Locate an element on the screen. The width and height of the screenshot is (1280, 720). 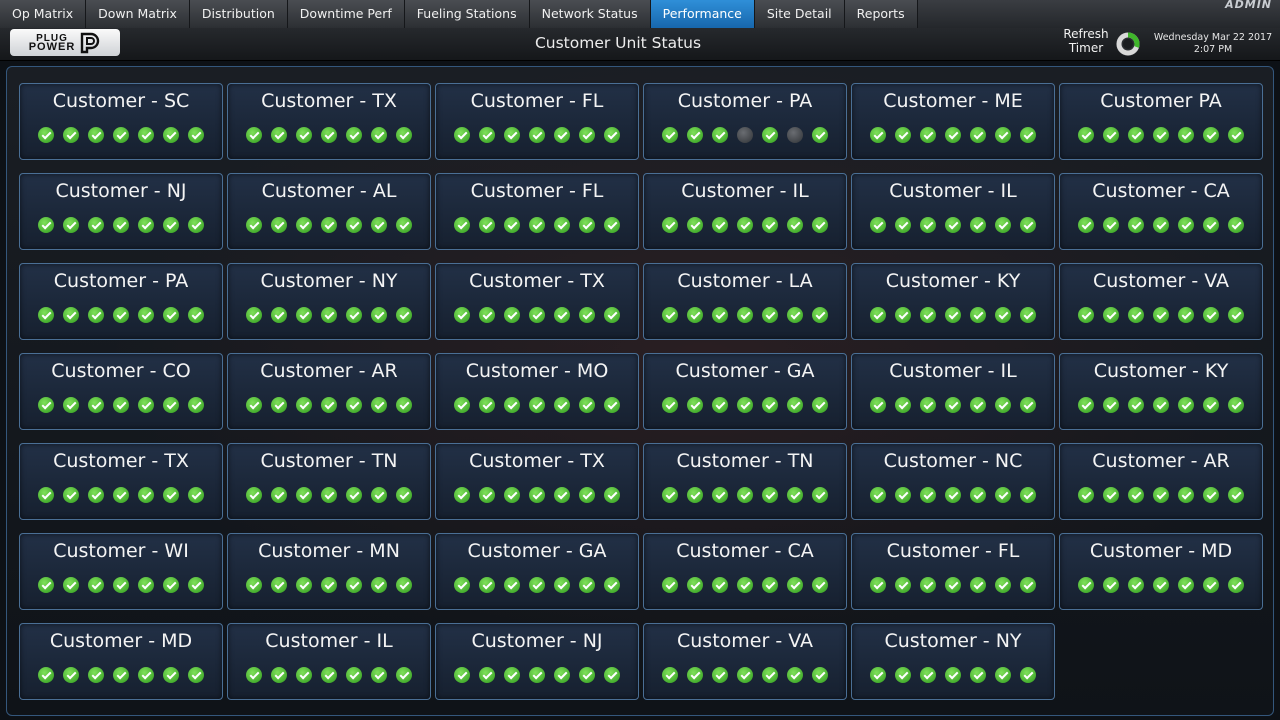
customer-card: Customer - SC is located at coordinates (121, 121).